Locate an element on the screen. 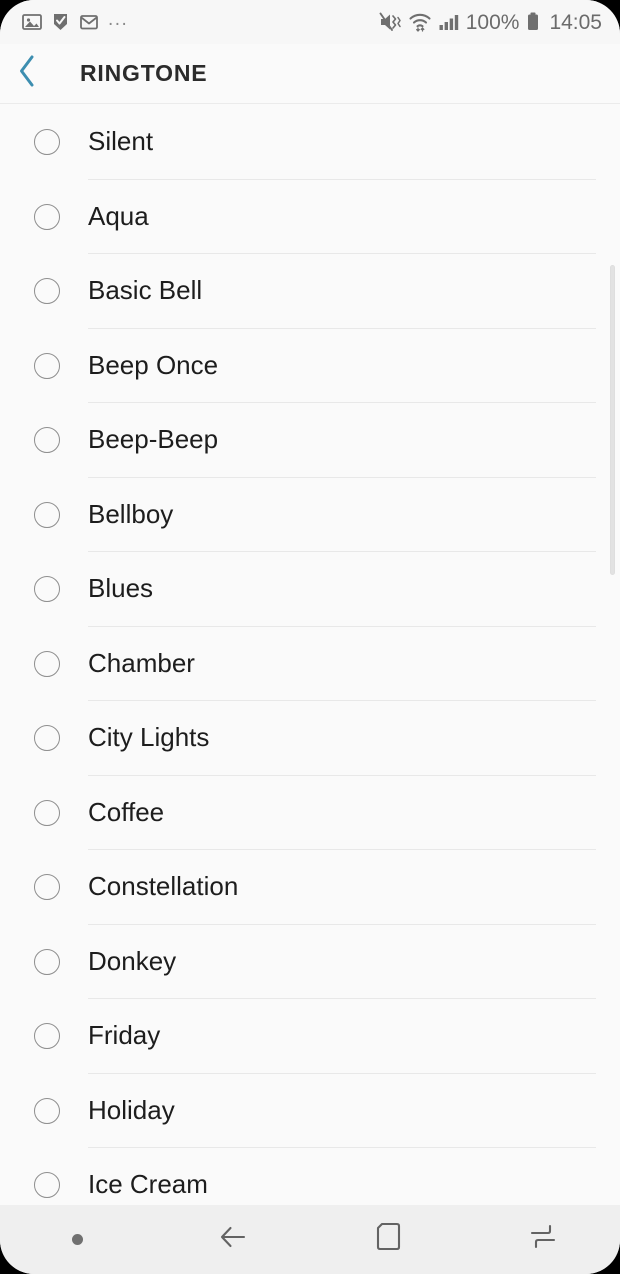 The width and height of the screenshot is (620, 1274). ringtone-label: Holiday is located at coordinates (131, 1109).